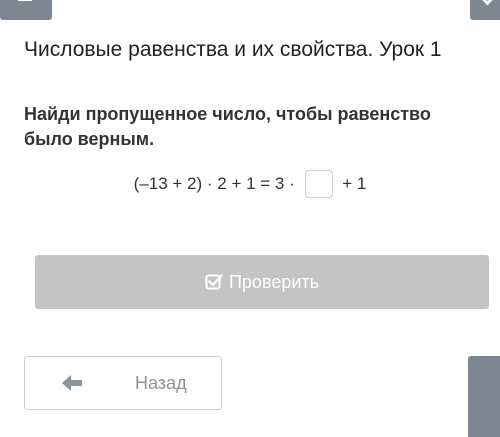 Image resolution: width=500 pixels, height=437 pixels. I want to click on equation: (–13 + 2) · 2 + 1 = 3 · + 1, so click(250, 184).